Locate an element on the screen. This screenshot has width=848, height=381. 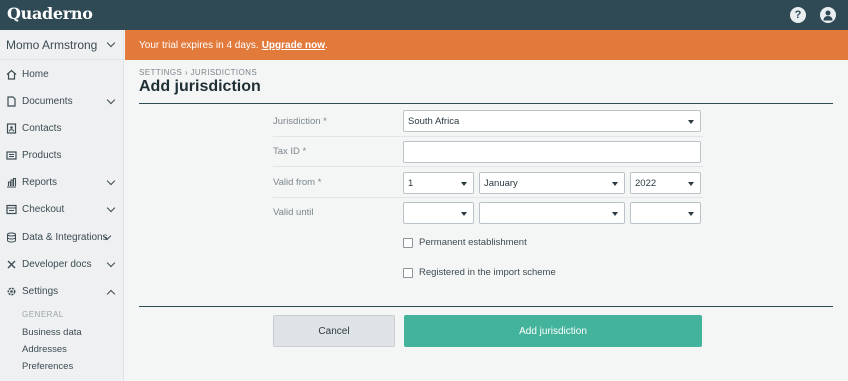
valid-until-day-select is located at coordinates (438, 213).